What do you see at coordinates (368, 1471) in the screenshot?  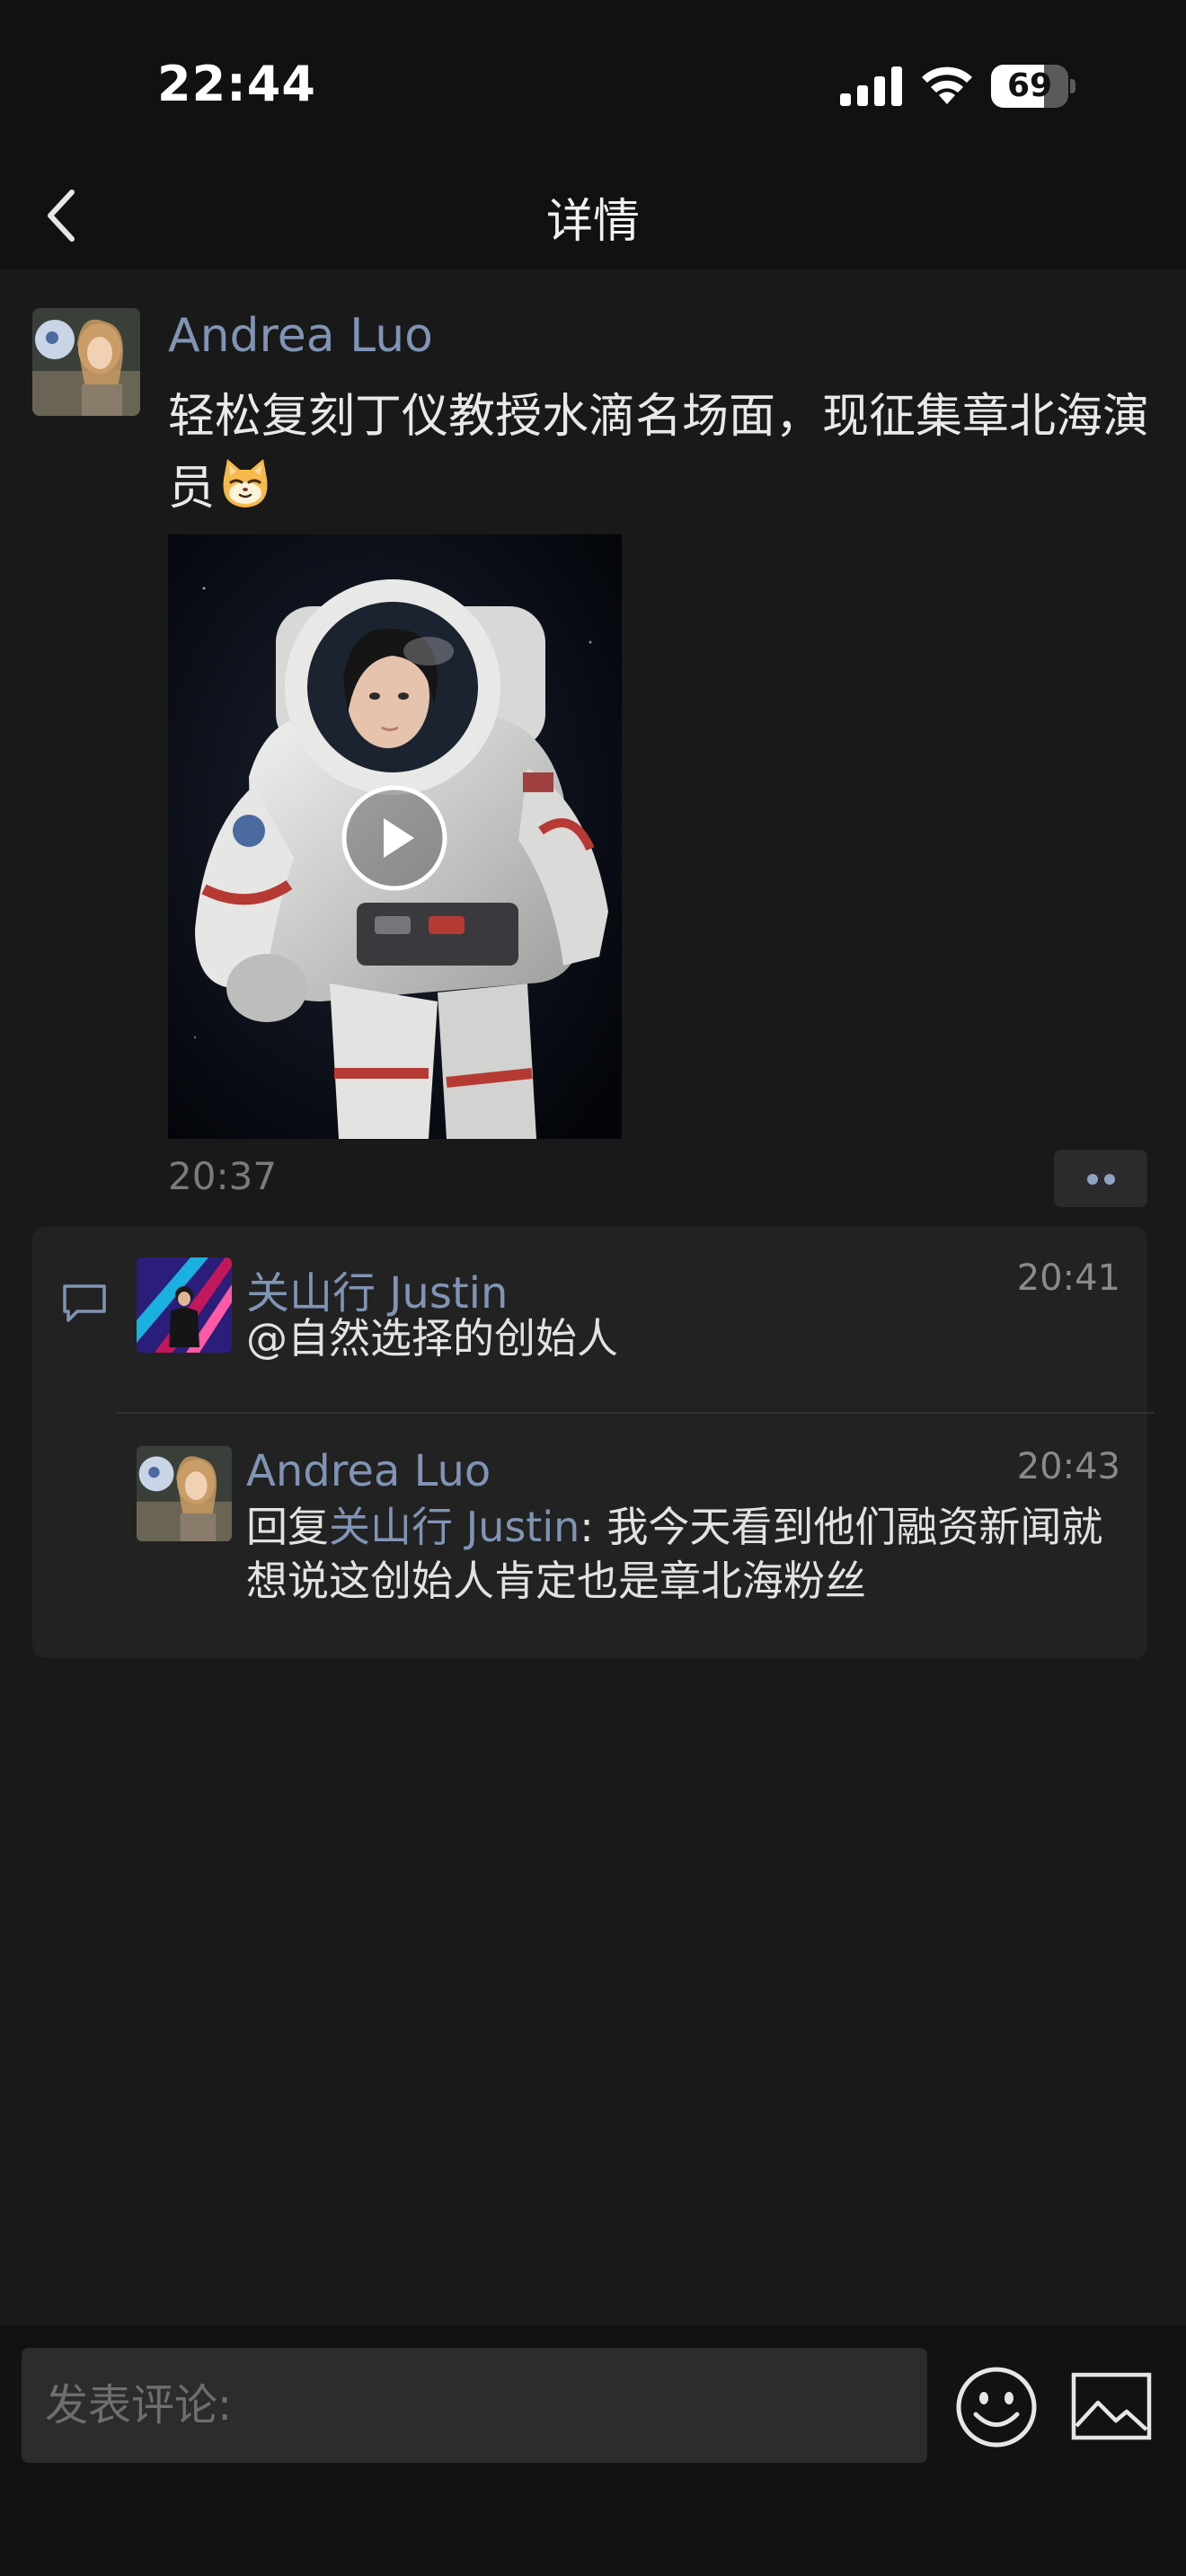 I see `comment-author: Andrea Luo` at bounding box center [368, 1471].